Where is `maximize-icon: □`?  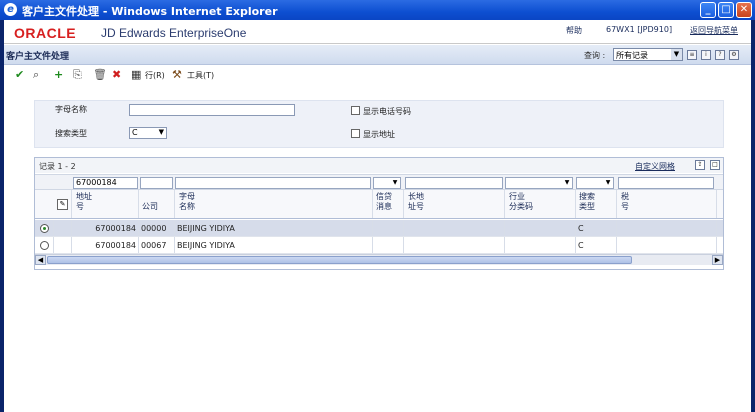 maximize-icon: □ is located at coordinates (726, 10).